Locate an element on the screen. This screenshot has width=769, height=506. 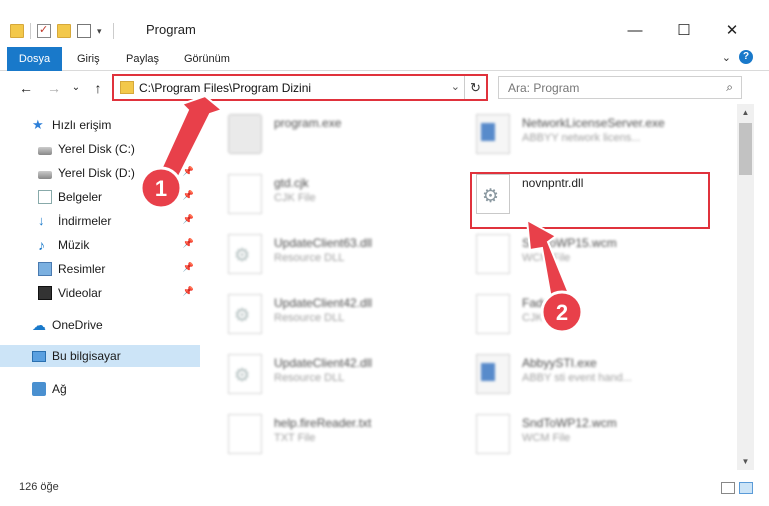
view-switcher is located at coordinates (737, 488).